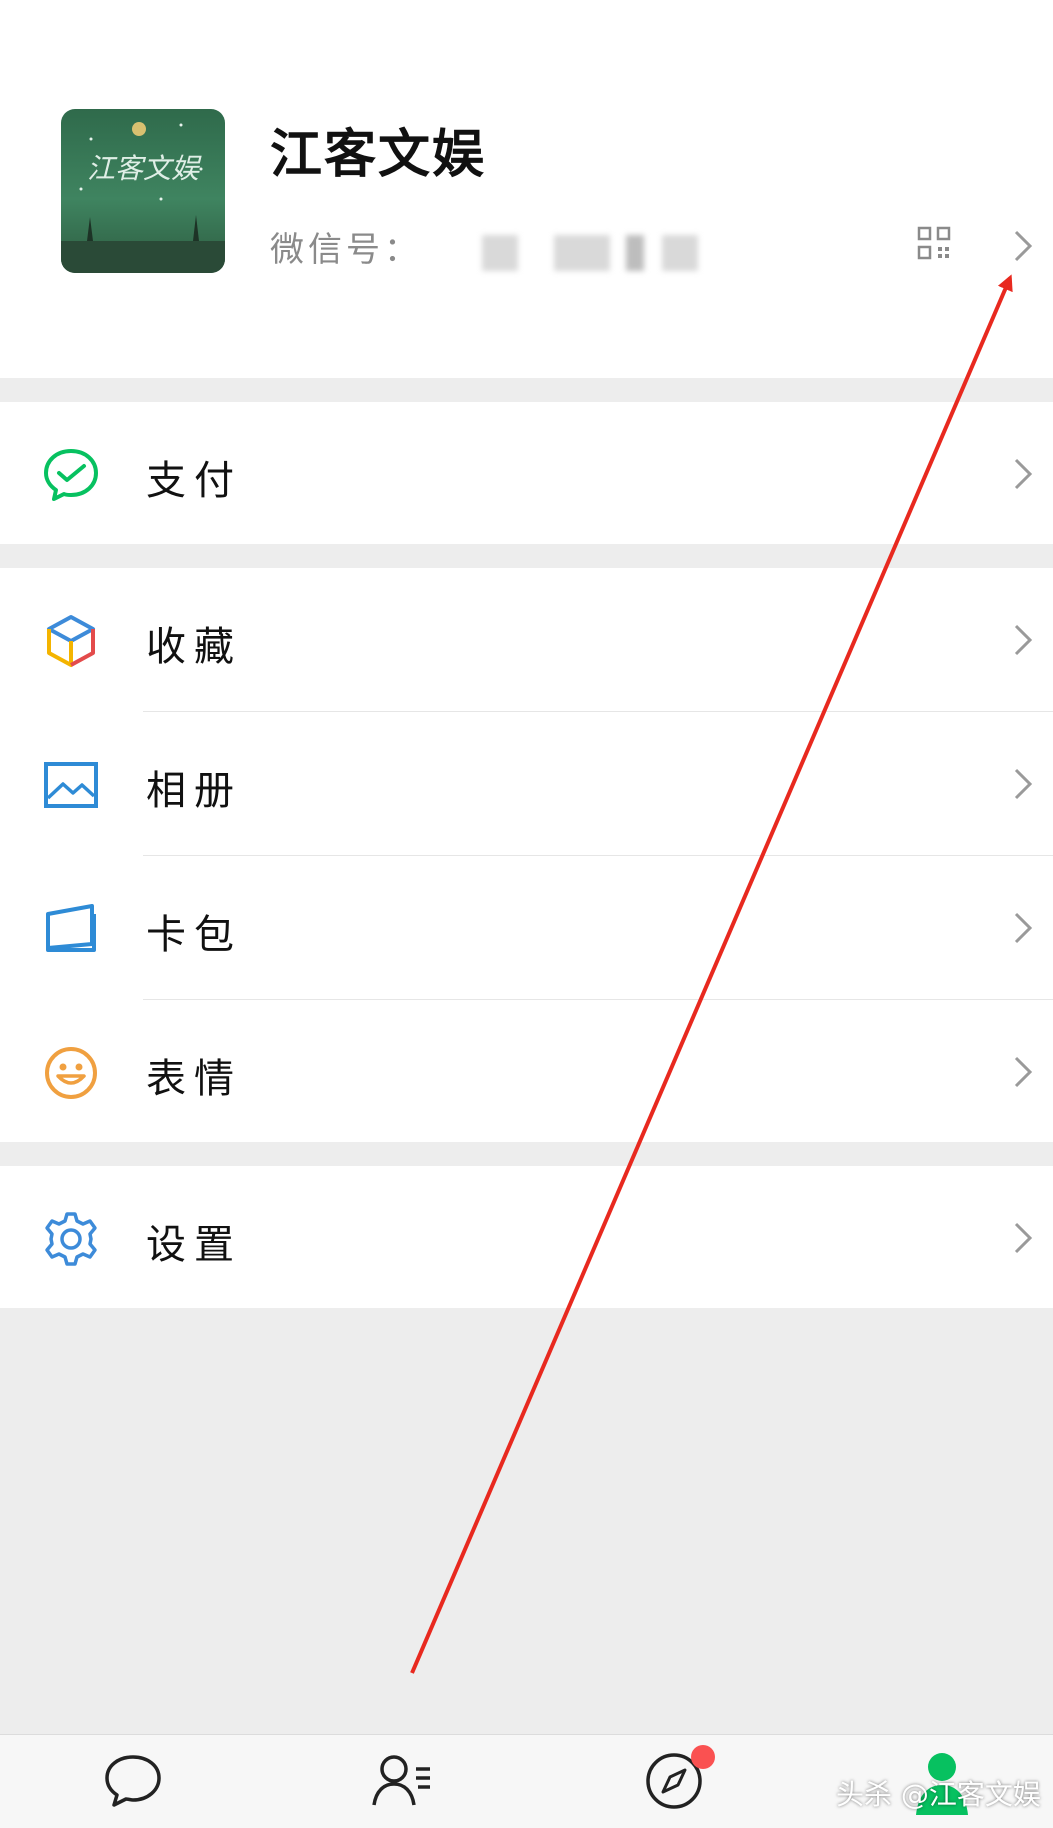 The image size is (1053, 1828). Describe the element at coordinates (142, 168) in the screenshot. I see `avatar-text: 江客文娱` at that location.